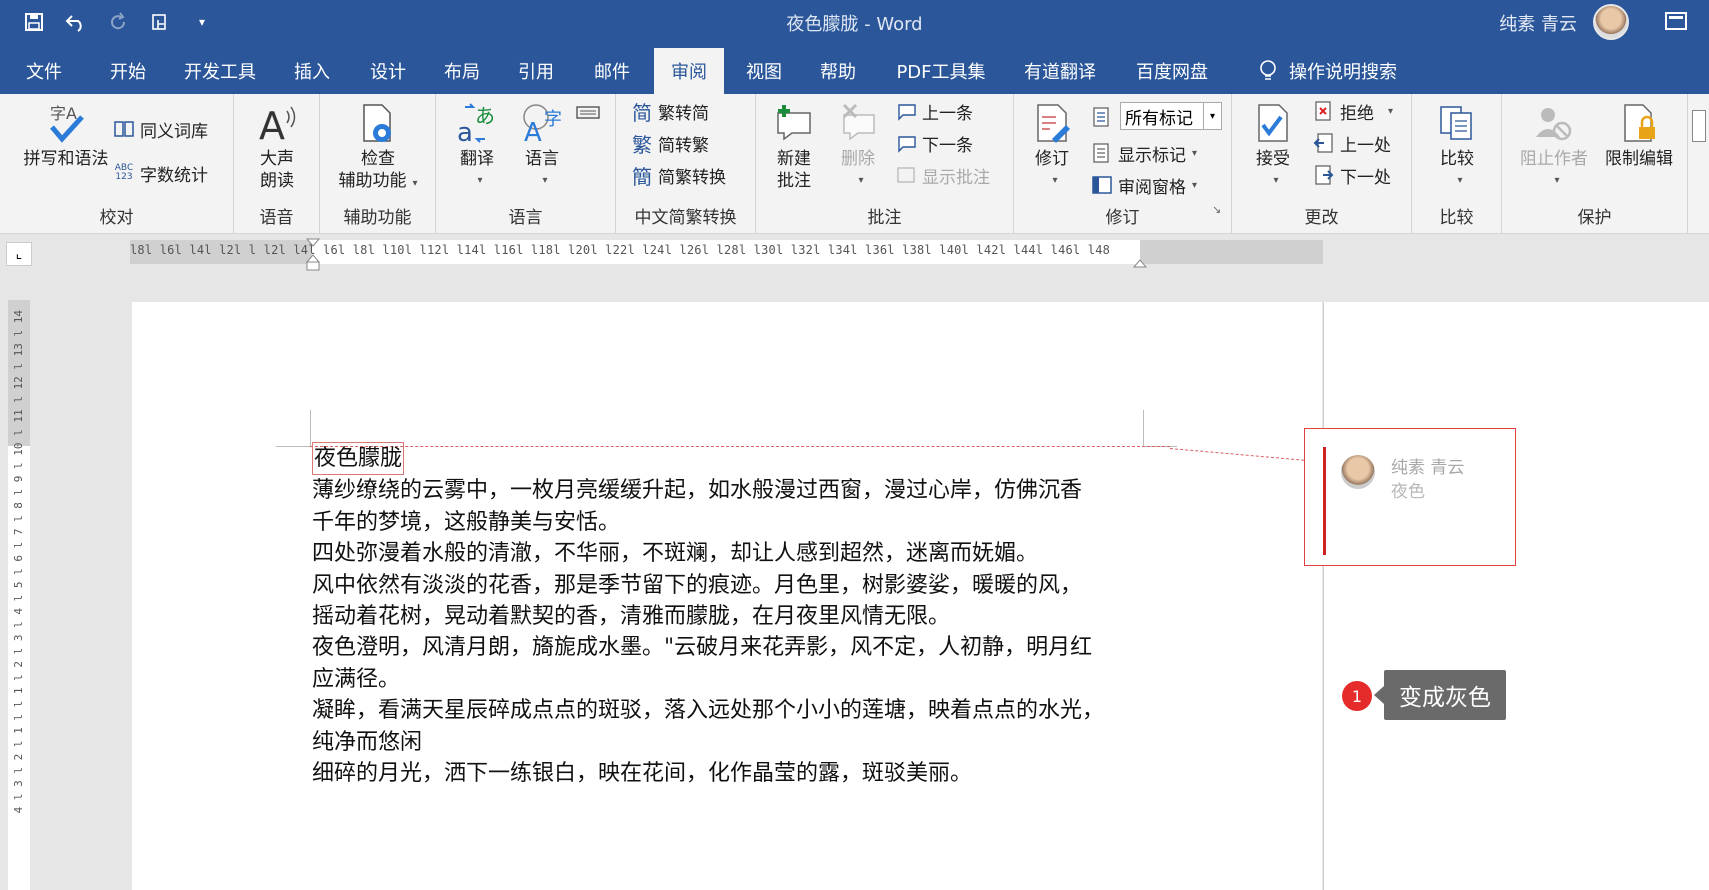 The width and height of the screenshot is (1709, 890). Describe the element at coordinates (1457, 123) in the screenshot. I see `compare-icon` at that location.